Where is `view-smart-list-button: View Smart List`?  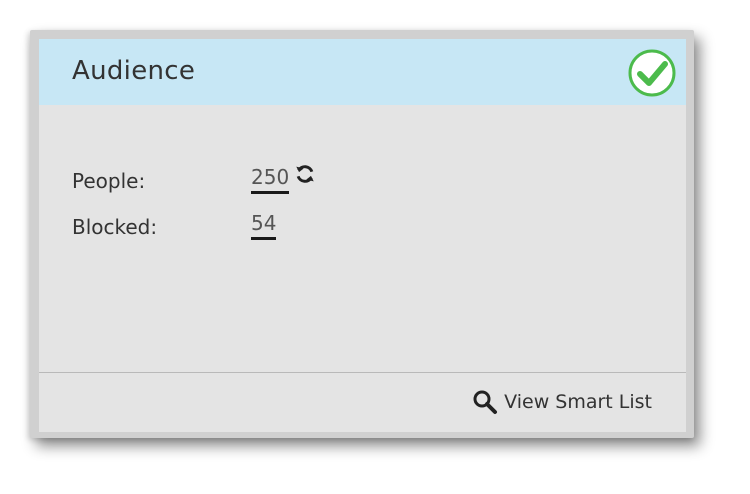 view-smart-list-button: View Smart List is located at coordinates (562, 402).